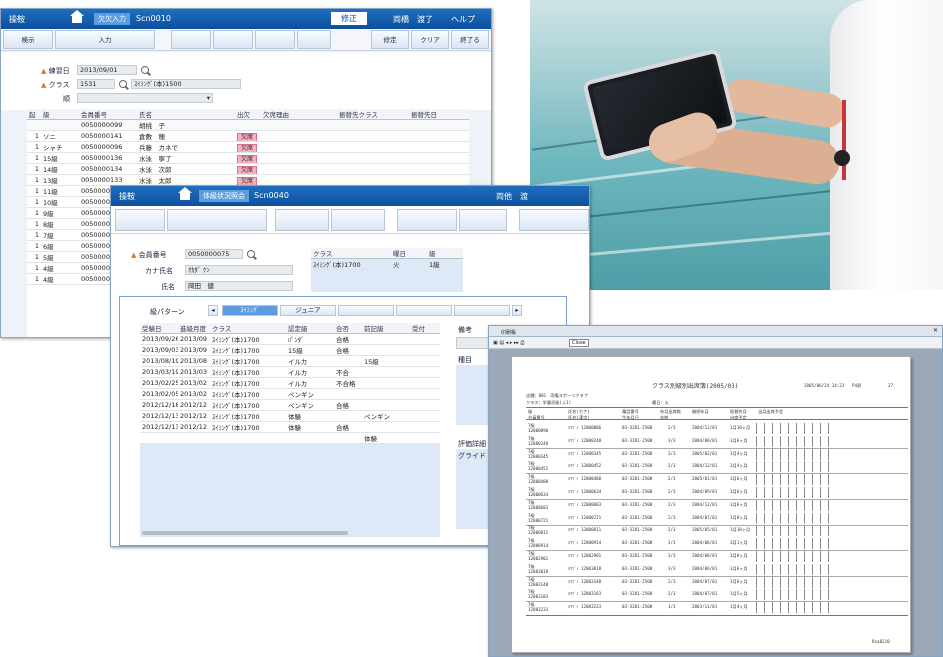 This screenshot has height=657, width=943. What do you see at coordinates (705, 543) in the screenshot?
I see `report-continue-date: 2004/06/01` at bounding box center [705, 543].